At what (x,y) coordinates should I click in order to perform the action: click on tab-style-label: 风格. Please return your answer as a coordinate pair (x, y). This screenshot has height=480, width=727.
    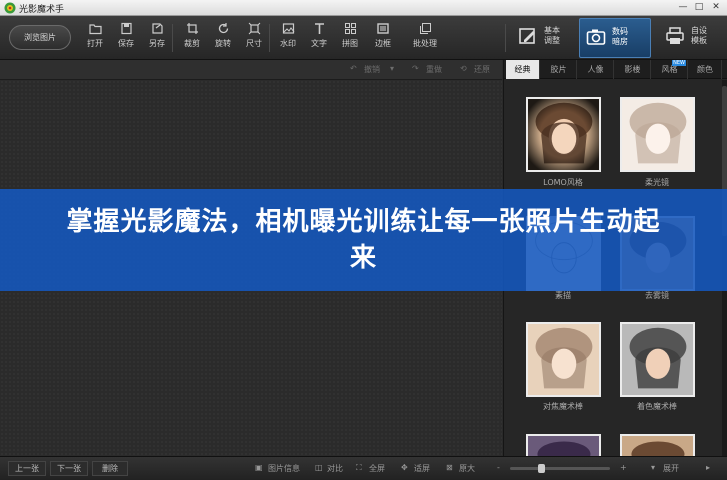
    Looking at the image, I should click on (669, 69).